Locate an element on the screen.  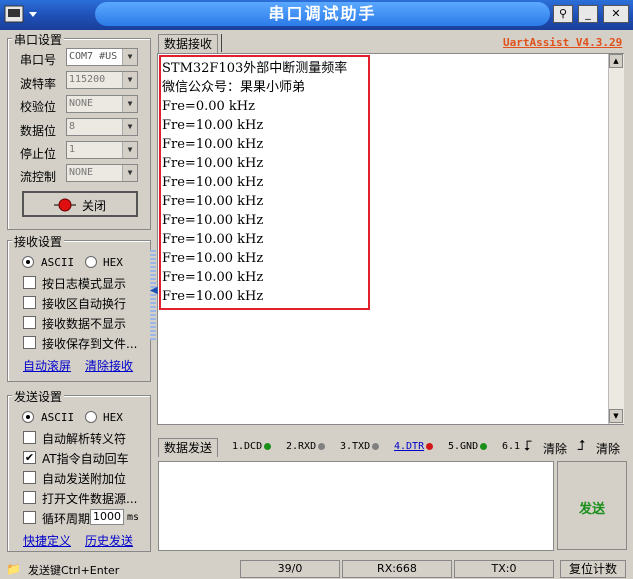
history-send-link: 历史发送 is located at coordinates (109, 540).